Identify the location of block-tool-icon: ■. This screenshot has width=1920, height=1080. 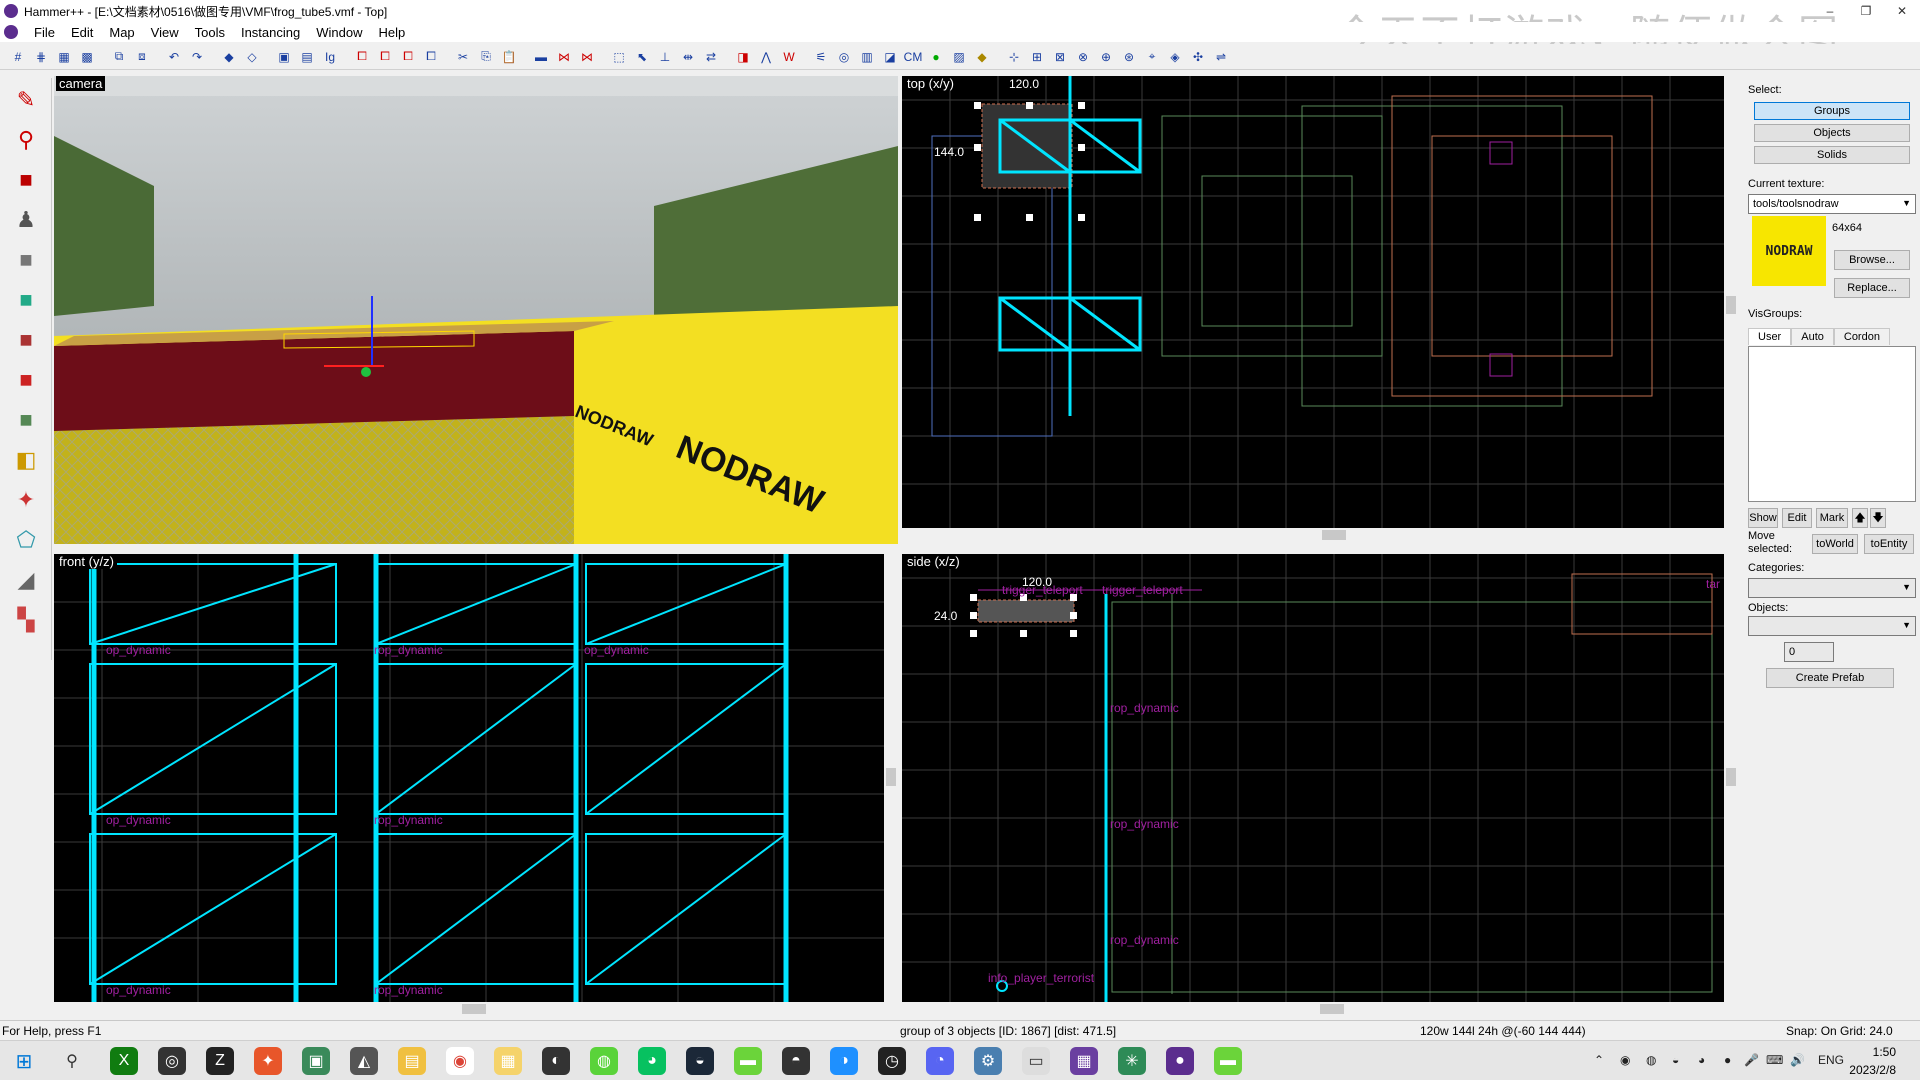
(26, 260).